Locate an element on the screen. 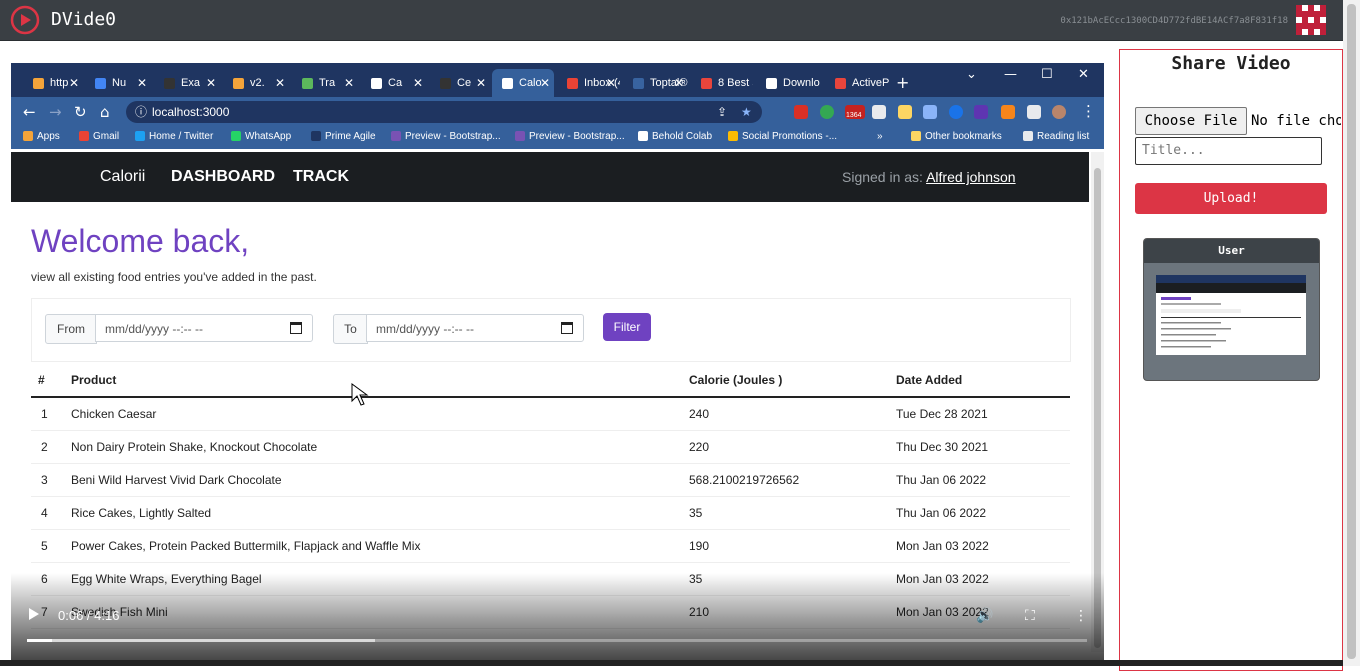 The image size is (1360, 671). reading-list-label: Reading list is located at coordinates (1063, 136).